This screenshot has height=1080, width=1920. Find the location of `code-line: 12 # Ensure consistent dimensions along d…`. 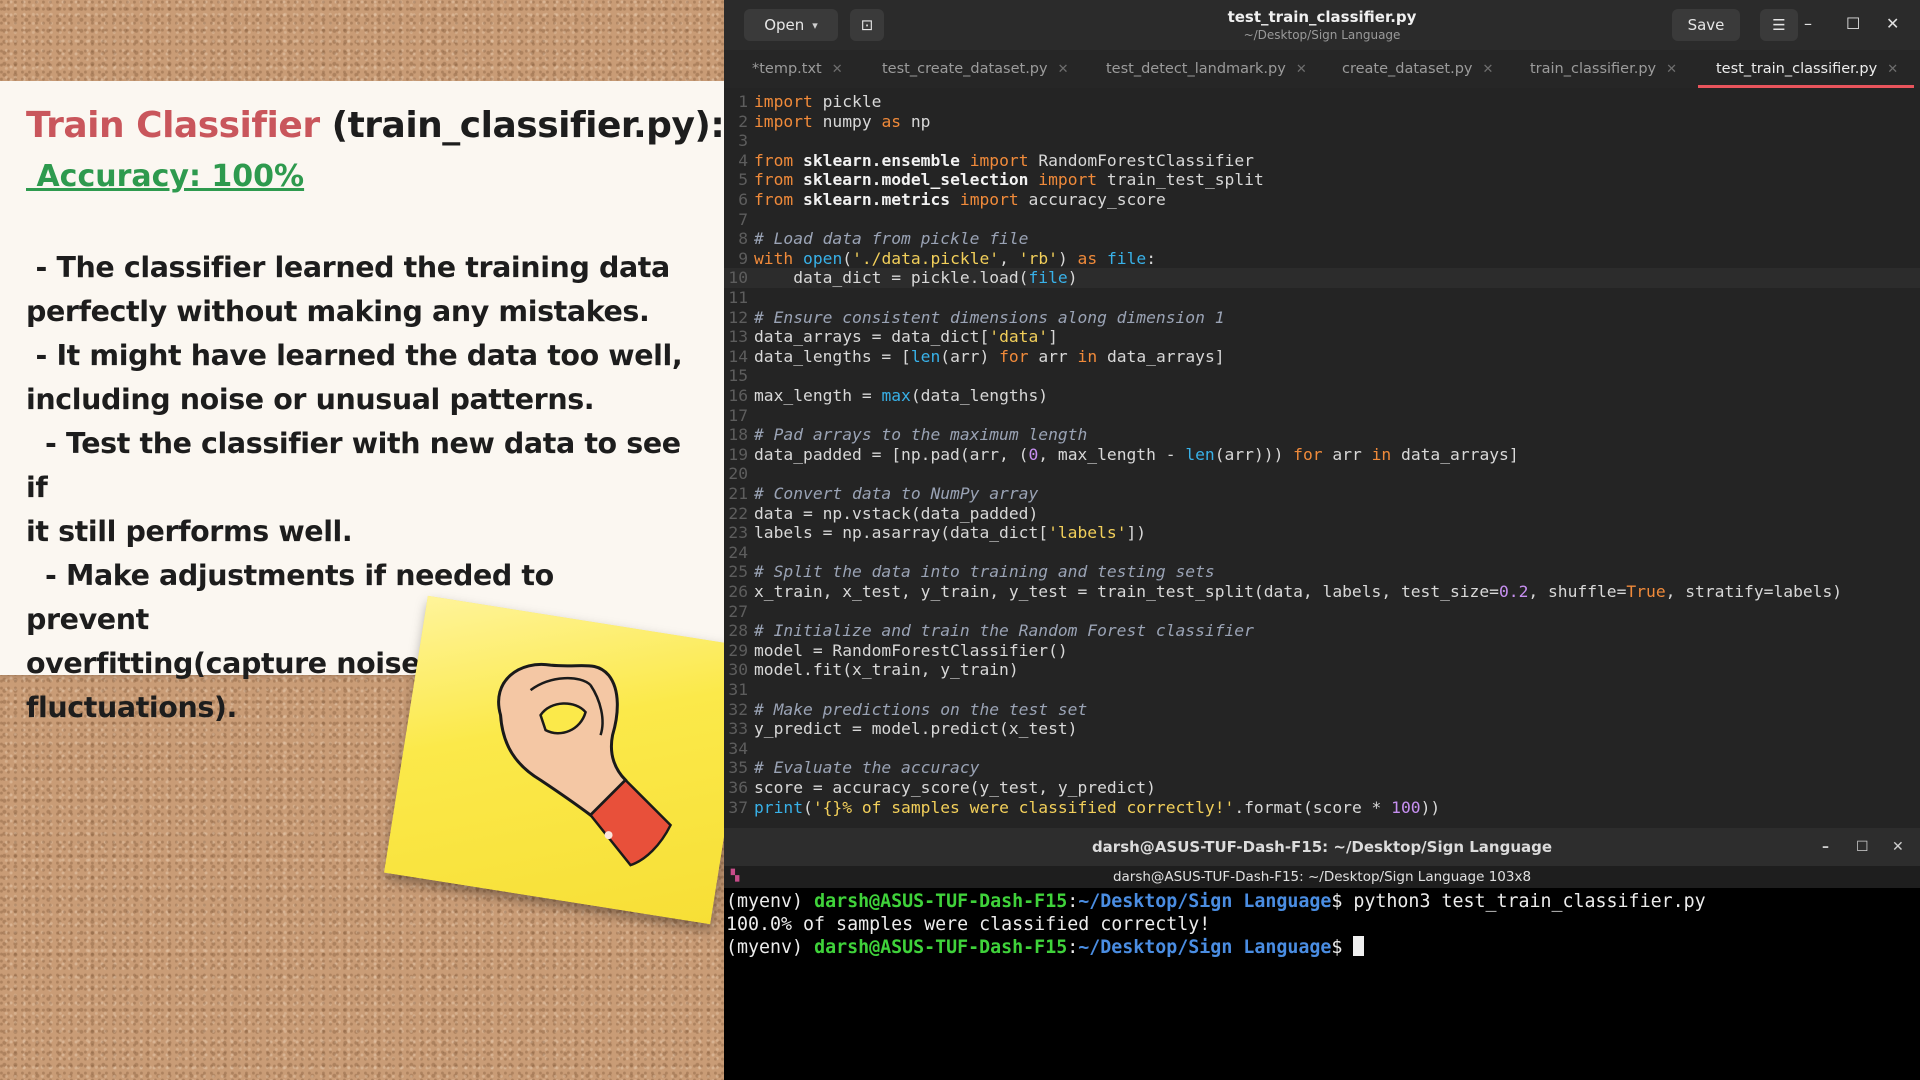

code-line: 12 # Ensure consistent dimensions along d… is located at coordinates (1322, 318).